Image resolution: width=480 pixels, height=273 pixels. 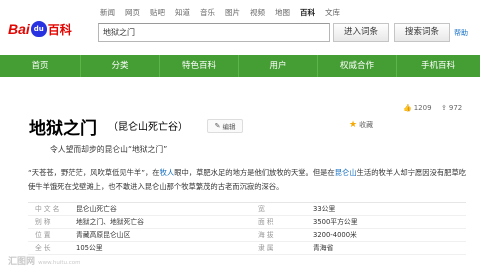 What do you see at coordinates (94, 172) in the screenshot?
I see `summary-text: “天苍苍，野茫茫，风吹草低见牛羊”，在` at bounding box center [94, 172].